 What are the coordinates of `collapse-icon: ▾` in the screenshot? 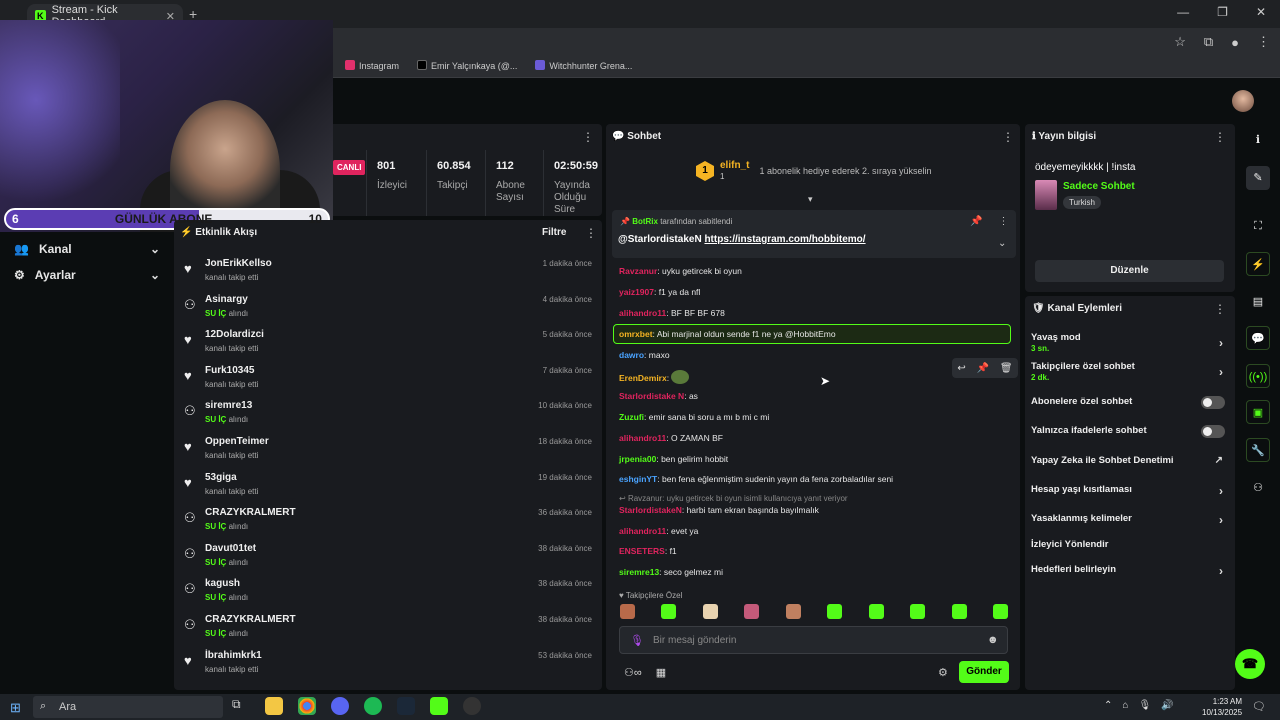 It's located at (810, 199).